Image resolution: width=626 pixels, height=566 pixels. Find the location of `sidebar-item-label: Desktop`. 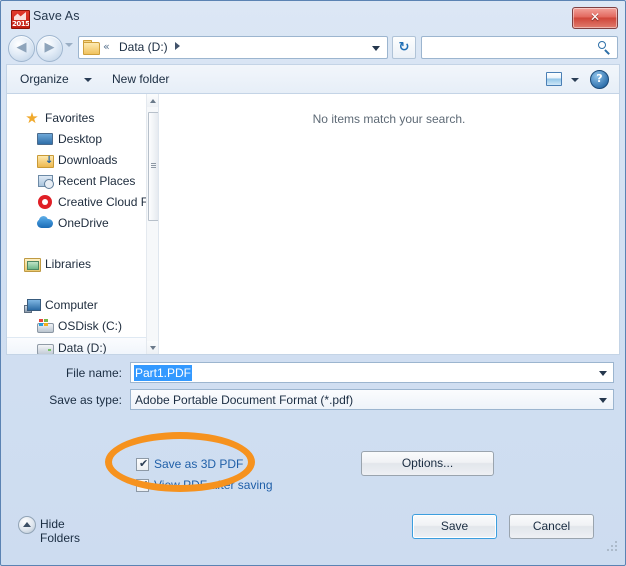

sidebar-item-label: Desktop is located at coordinates (80, 139).